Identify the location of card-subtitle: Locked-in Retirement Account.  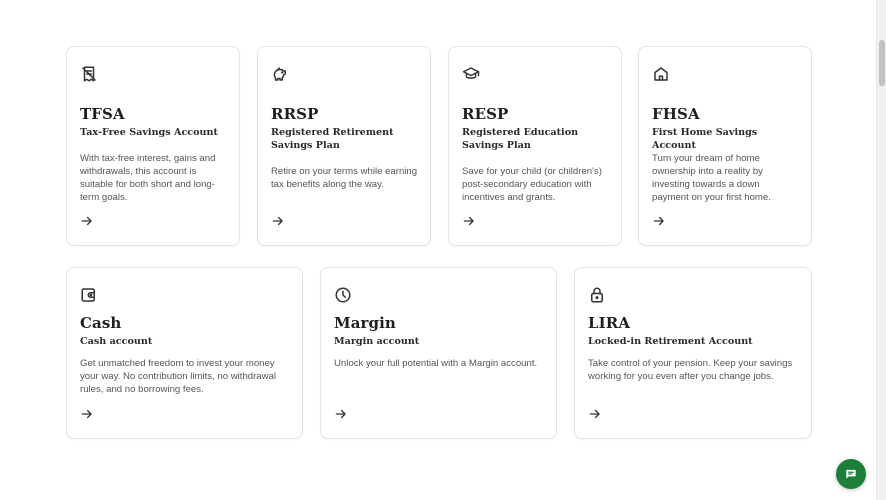
(670, 341).